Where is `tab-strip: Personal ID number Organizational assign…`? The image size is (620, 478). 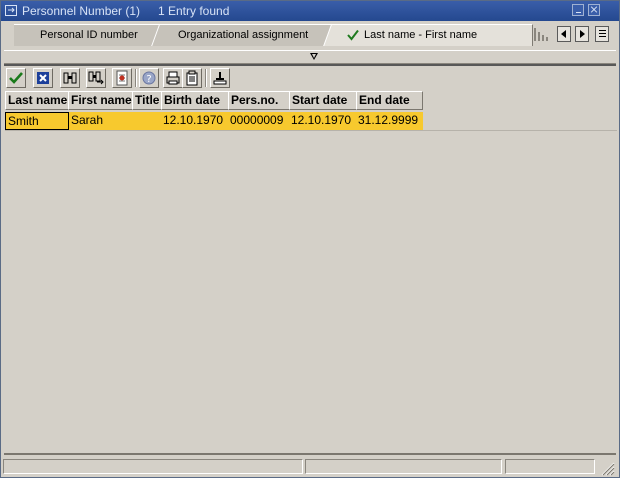 tab-strip: Personal ID number Organizational assign… is located at coordinates (310, 35).